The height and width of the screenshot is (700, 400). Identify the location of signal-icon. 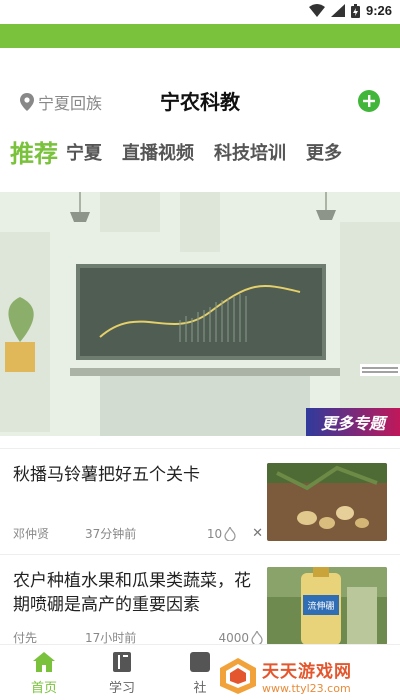
(337, 10).